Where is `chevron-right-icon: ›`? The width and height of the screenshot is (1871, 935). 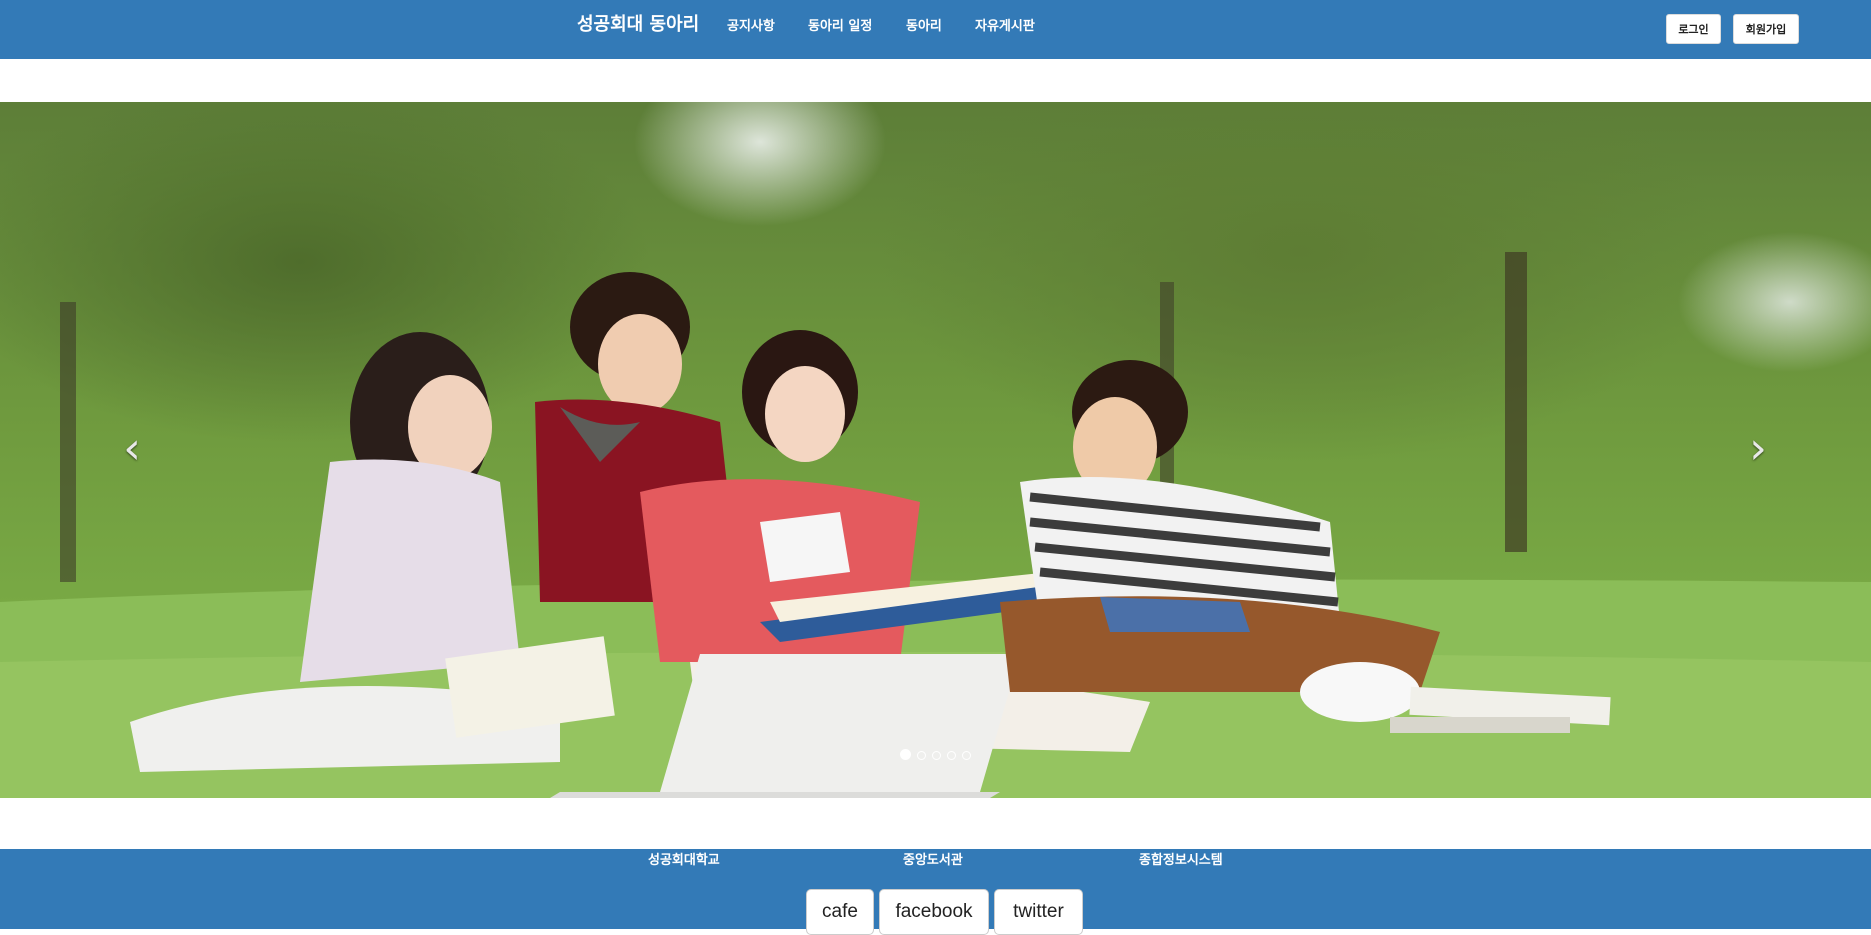 chevron-right-icon: › is located at coordinates (1758, 448).